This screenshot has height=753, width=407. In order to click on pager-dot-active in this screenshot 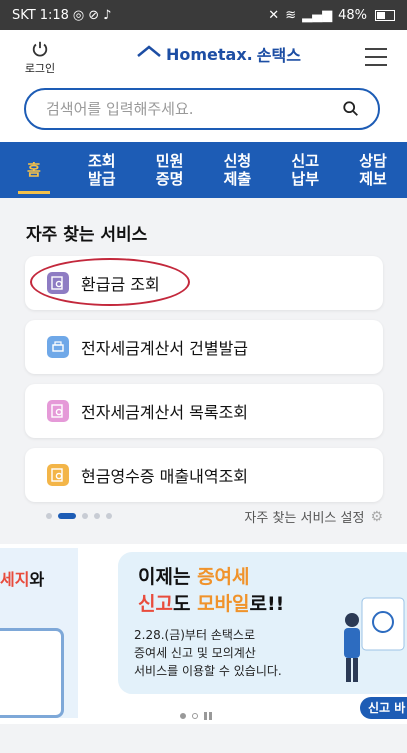, I will do `click(67, 516)`.